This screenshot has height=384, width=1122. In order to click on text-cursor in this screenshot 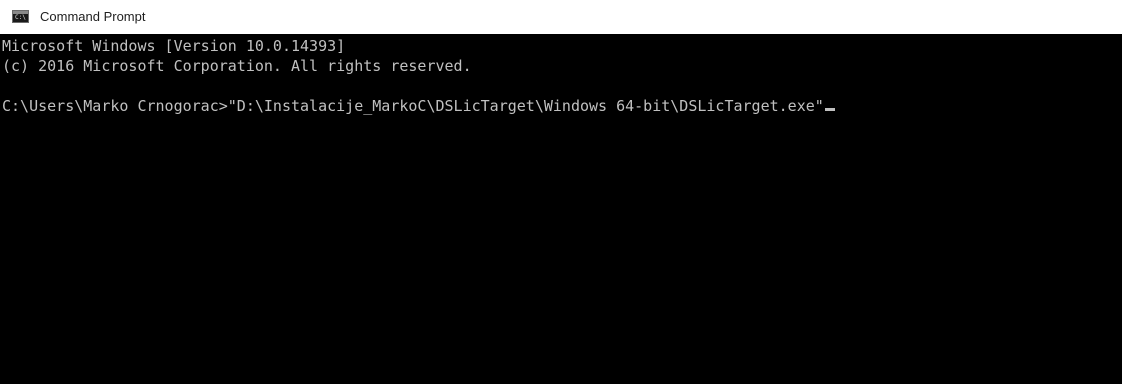, I will do `click(829, 109)`.